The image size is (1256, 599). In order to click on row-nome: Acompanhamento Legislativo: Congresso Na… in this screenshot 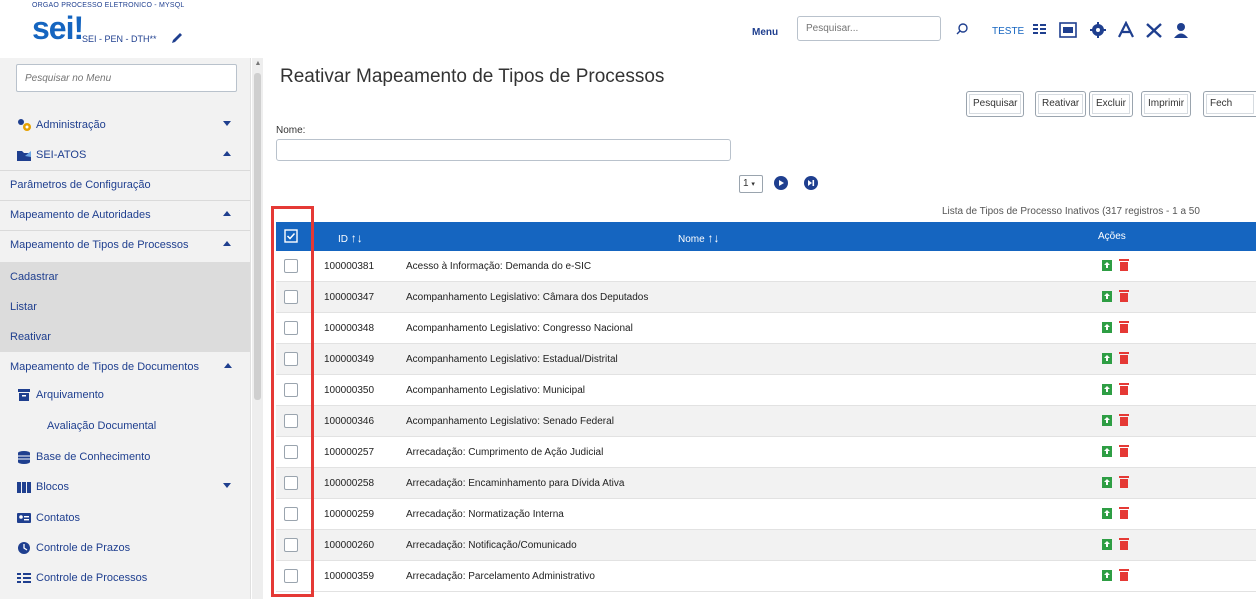, I will do `click(519, 328)`.